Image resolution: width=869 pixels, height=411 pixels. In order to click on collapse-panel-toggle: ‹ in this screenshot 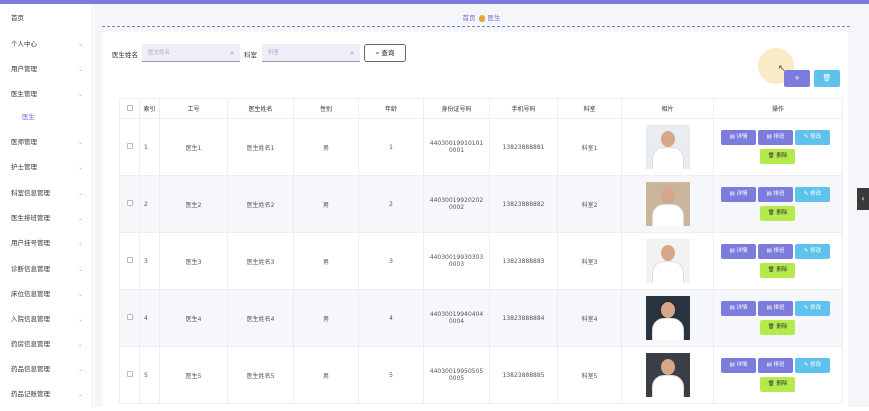, I will do `click(863, 199)`.